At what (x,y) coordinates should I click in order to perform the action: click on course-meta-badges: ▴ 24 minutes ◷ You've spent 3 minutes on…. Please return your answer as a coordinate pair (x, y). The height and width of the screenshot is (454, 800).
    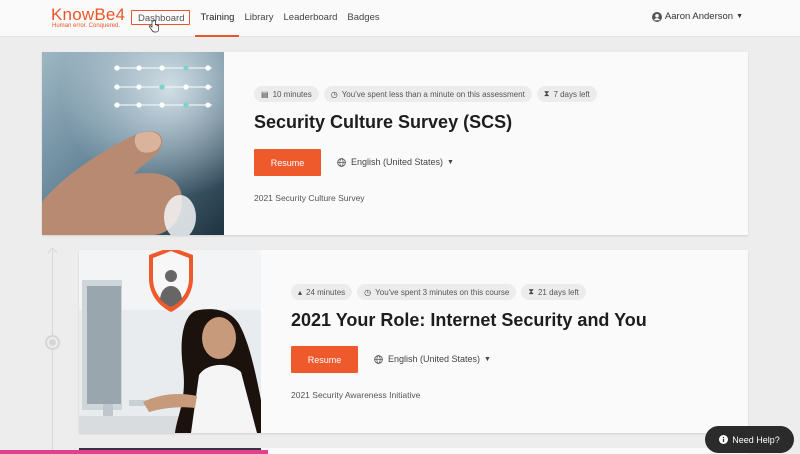
    Looking at the image, I should click on (441, 292).